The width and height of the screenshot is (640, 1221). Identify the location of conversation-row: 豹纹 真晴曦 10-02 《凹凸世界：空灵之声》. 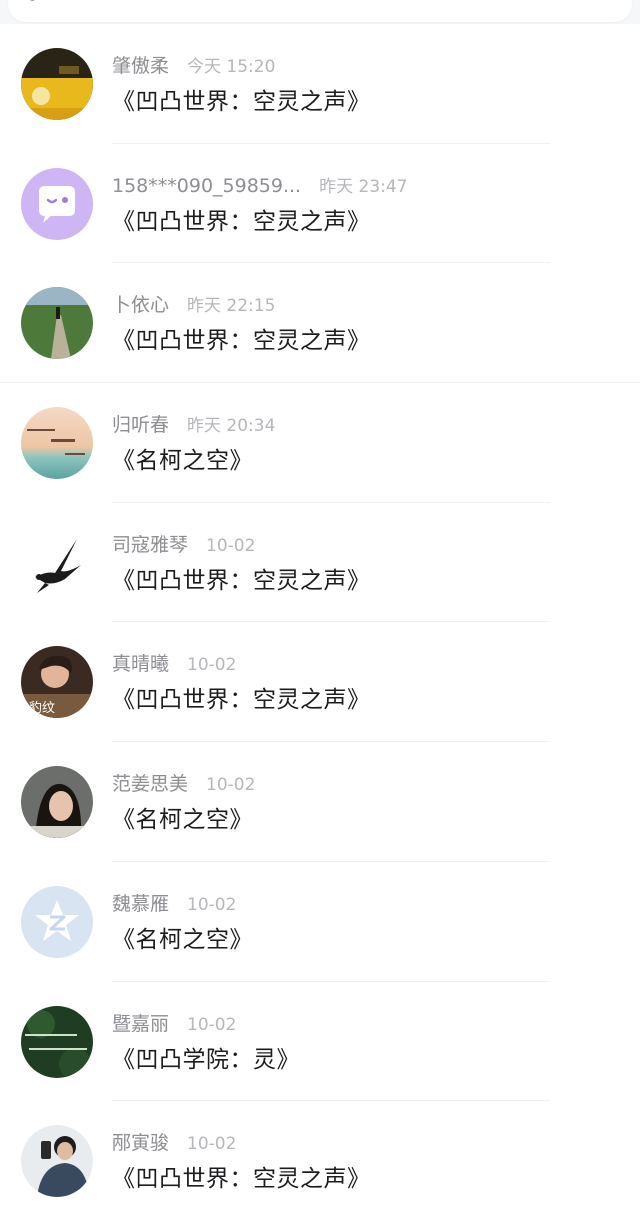
(320, 682).